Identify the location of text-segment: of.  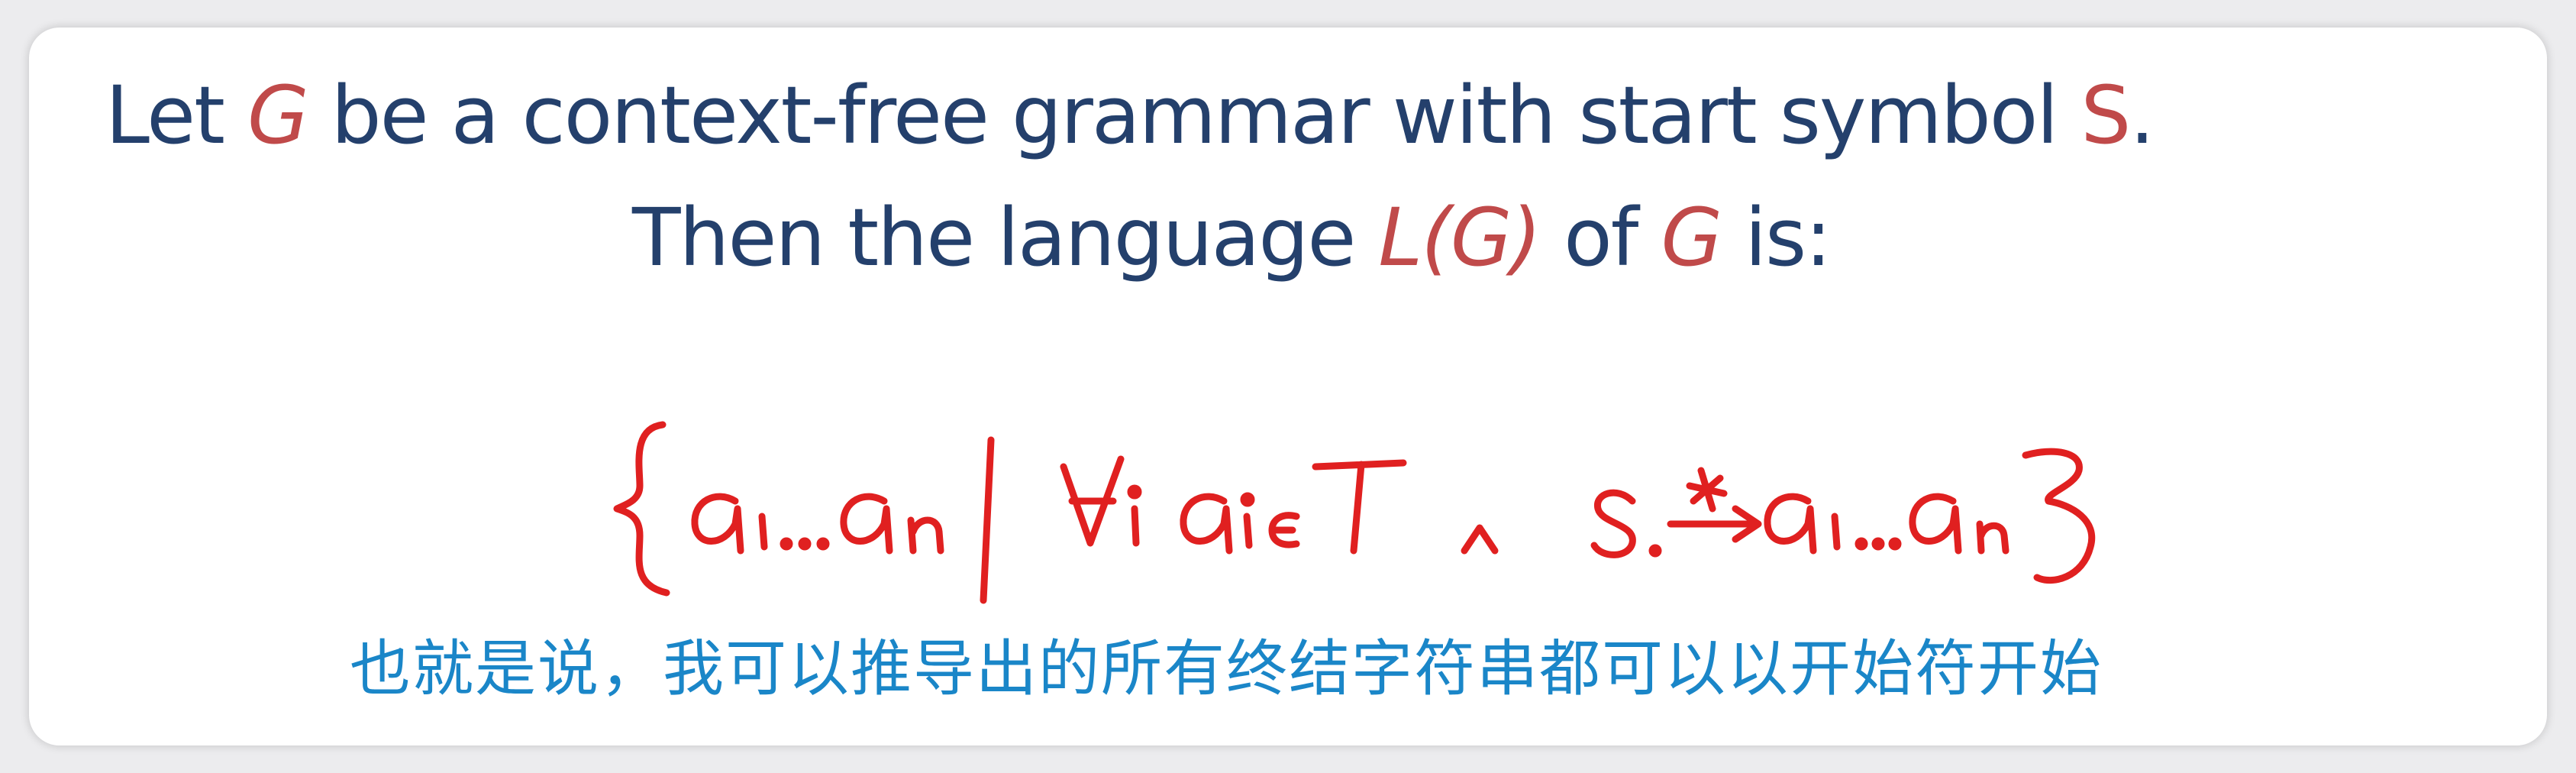
(1600, 237).